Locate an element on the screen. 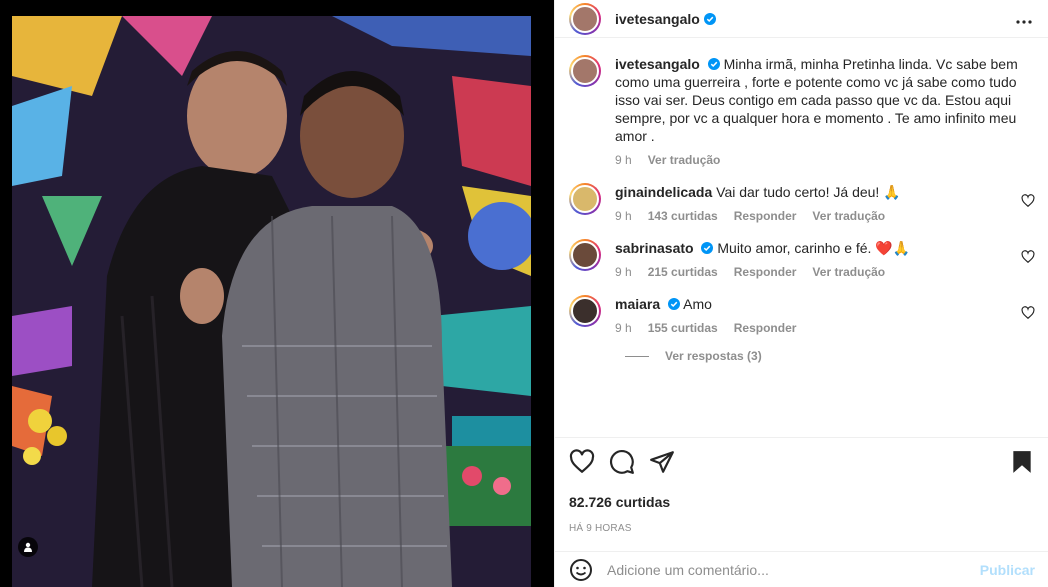 The width and height of the screenshot is (1048, 587). comment-text-block: maiara Amo is located at coordinates (825, 304).